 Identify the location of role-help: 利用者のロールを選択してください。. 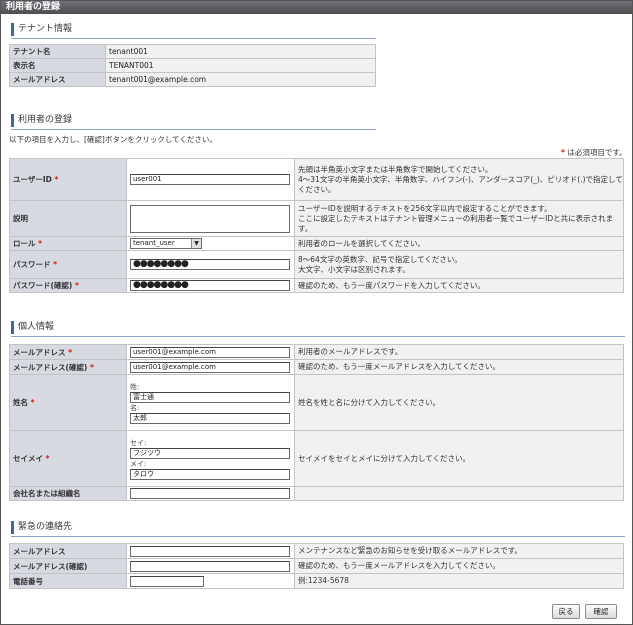
(459, 243).